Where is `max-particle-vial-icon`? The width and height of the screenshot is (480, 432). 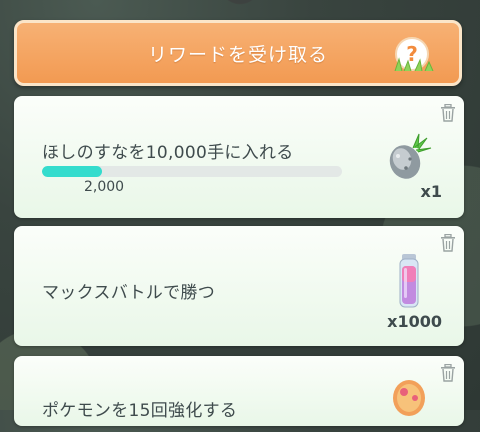
max-particle-vial-icon is located at coordinates (409, 281).